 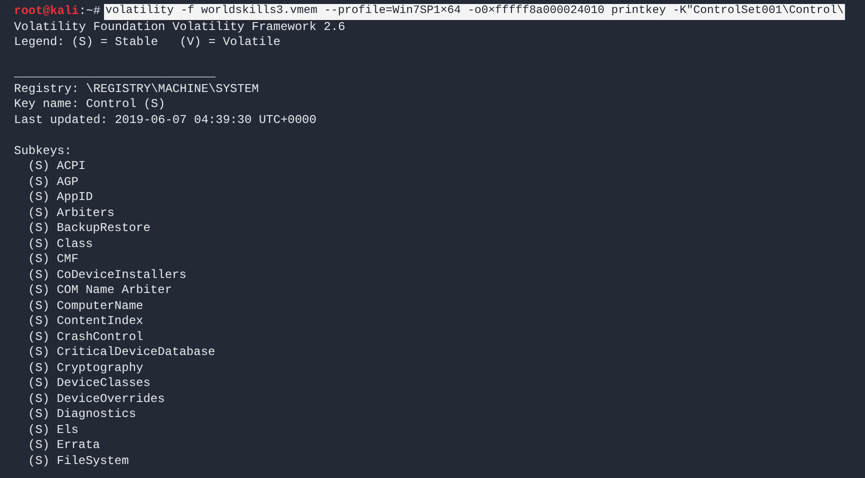 I want to click on subkey-line: (S) BackupRestore, so click(x=88, y=228).